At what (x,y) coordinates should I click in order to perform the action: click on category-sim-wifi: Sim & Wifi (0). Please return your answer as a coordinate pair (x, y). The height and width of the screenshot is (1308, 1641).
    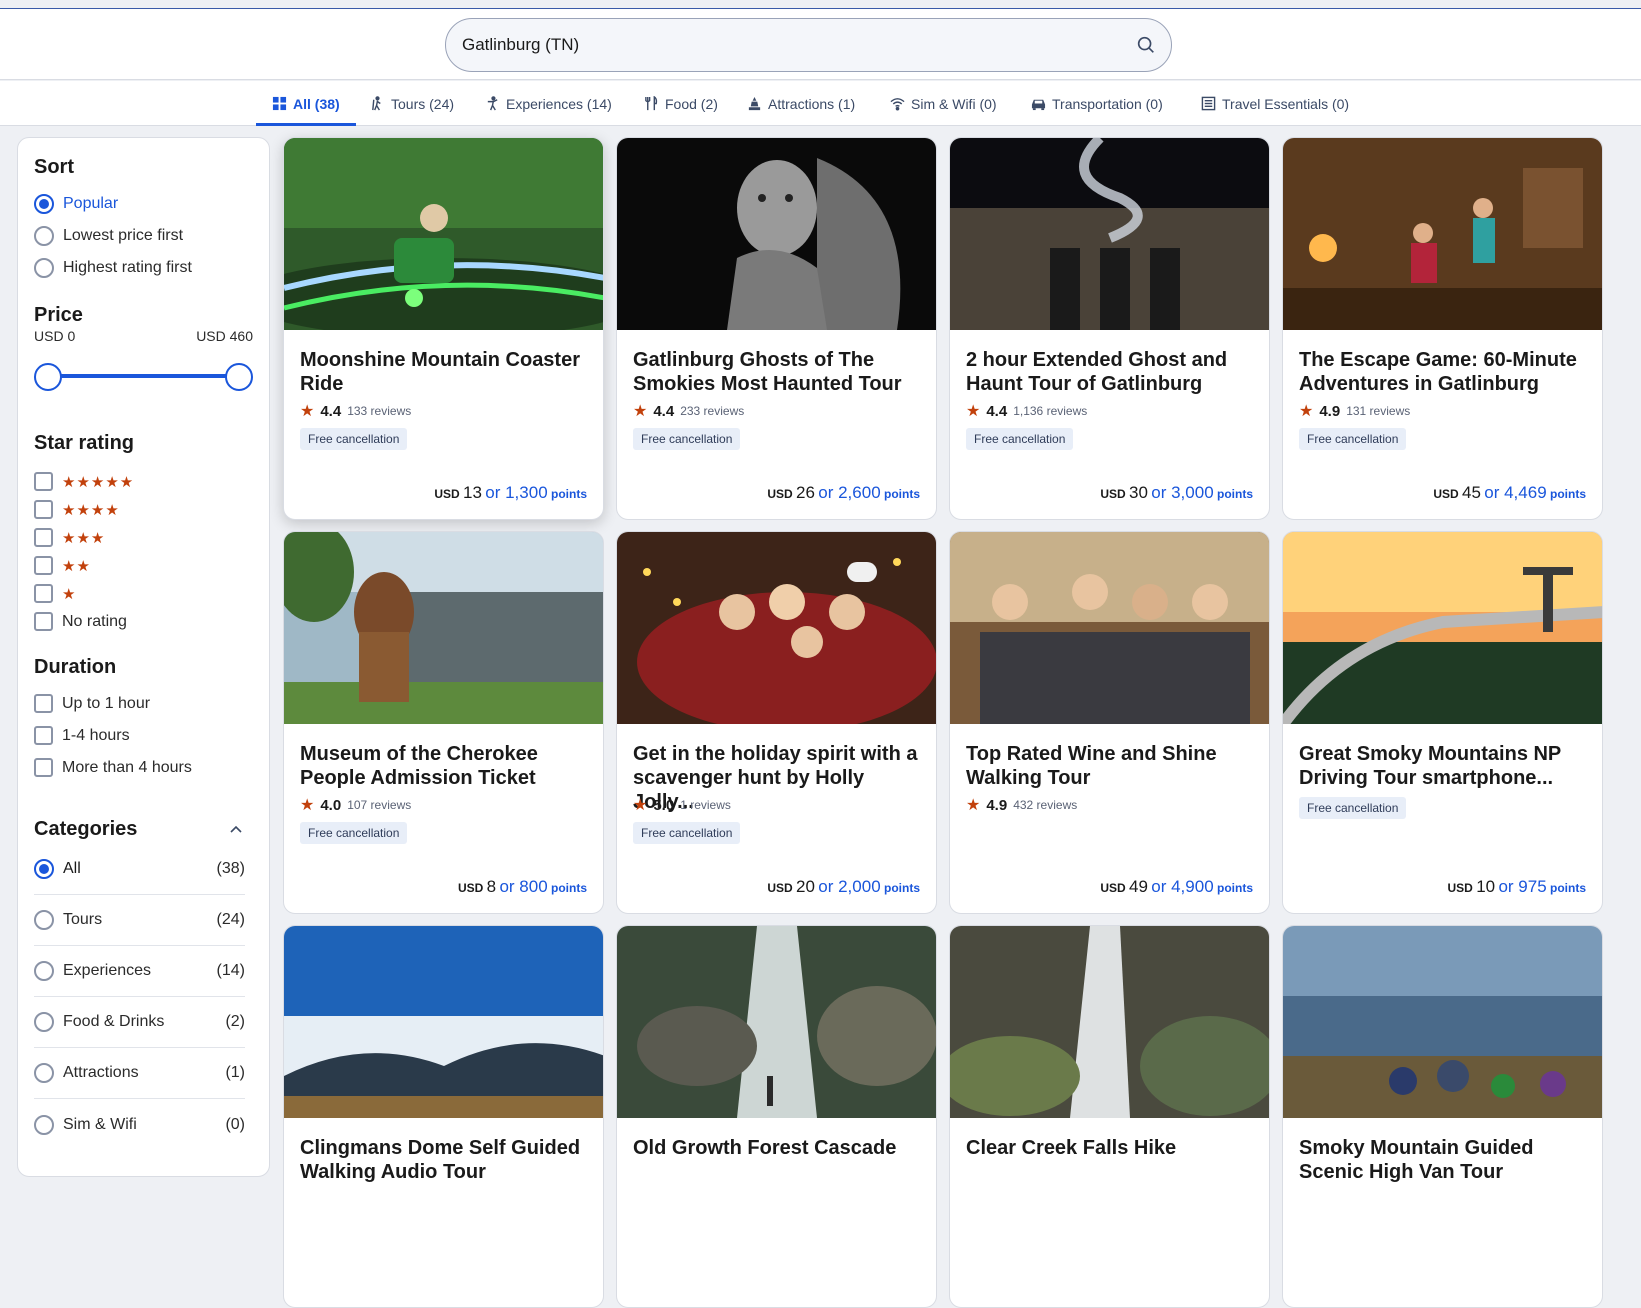
    Looking at the image, I should click on (139, 1124).